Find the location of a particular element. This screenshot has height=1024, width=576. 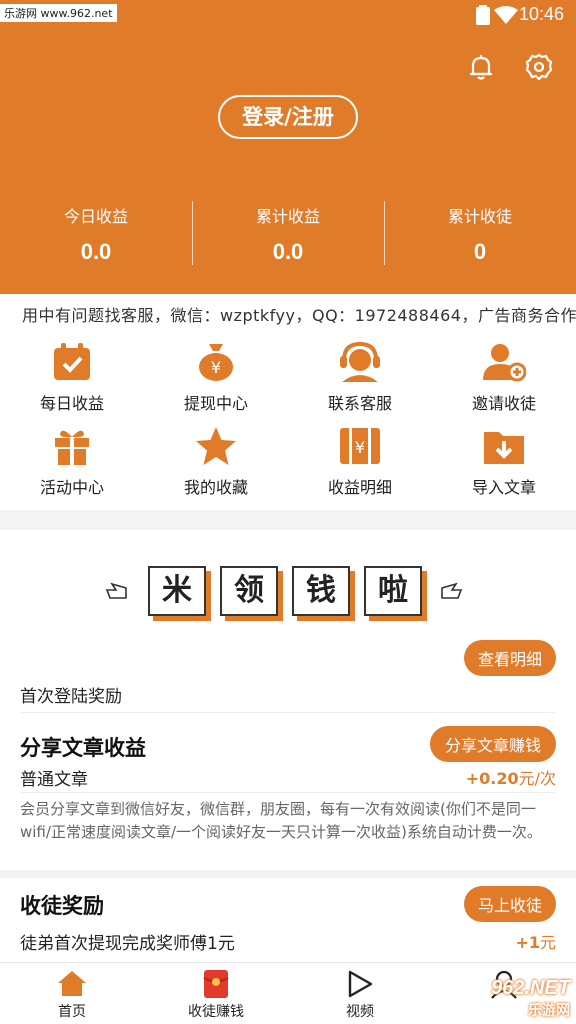

tab-label: 首页 is located at coordinates (72, 1012).